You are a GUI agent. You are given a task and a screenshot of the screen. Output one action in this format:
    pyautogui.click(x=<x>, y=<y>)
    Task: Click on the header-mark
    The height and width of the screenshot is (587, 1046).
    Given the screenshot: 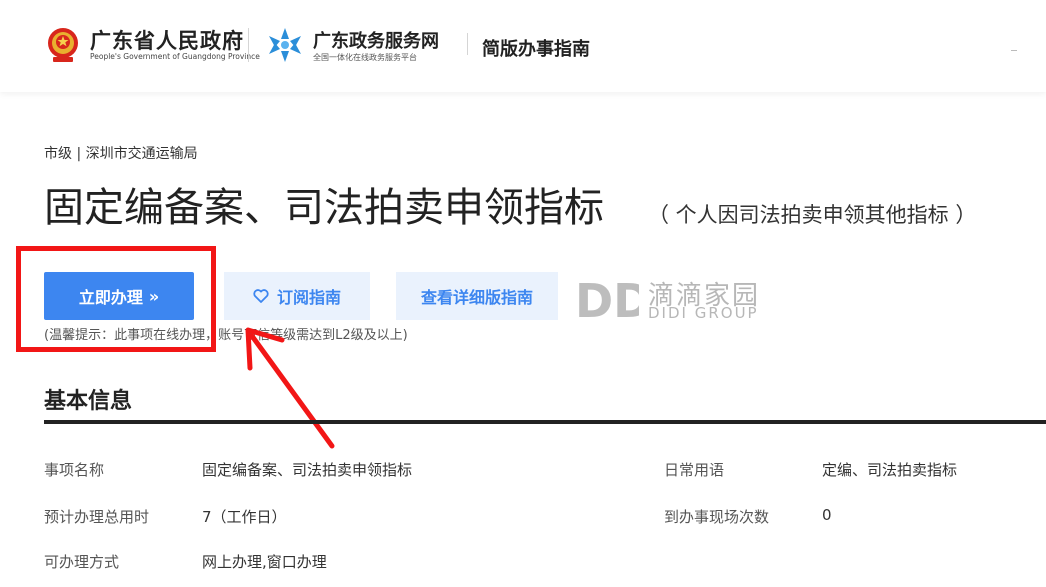 What is the action you would take?
    pyautogui.click(x=1014, y=50)
    